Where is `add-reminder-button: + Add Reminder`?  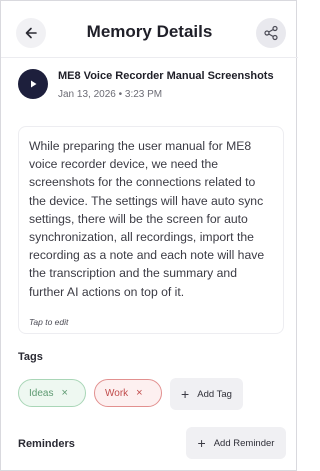 add-reminder-button: + Add Reminder is located at coordinates (236, 443).